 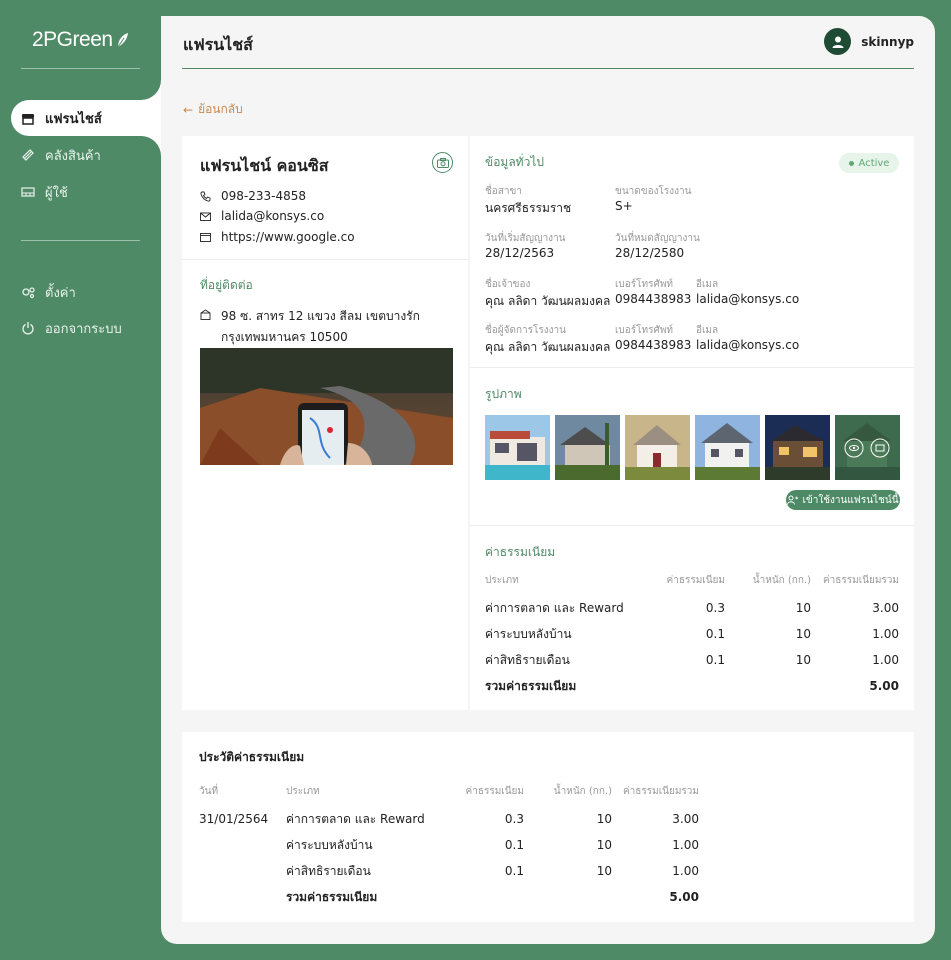 What do you see at coordinates (28, 293) in the screenshot?
I see `settings-icon` at bounding box center [28, 293].